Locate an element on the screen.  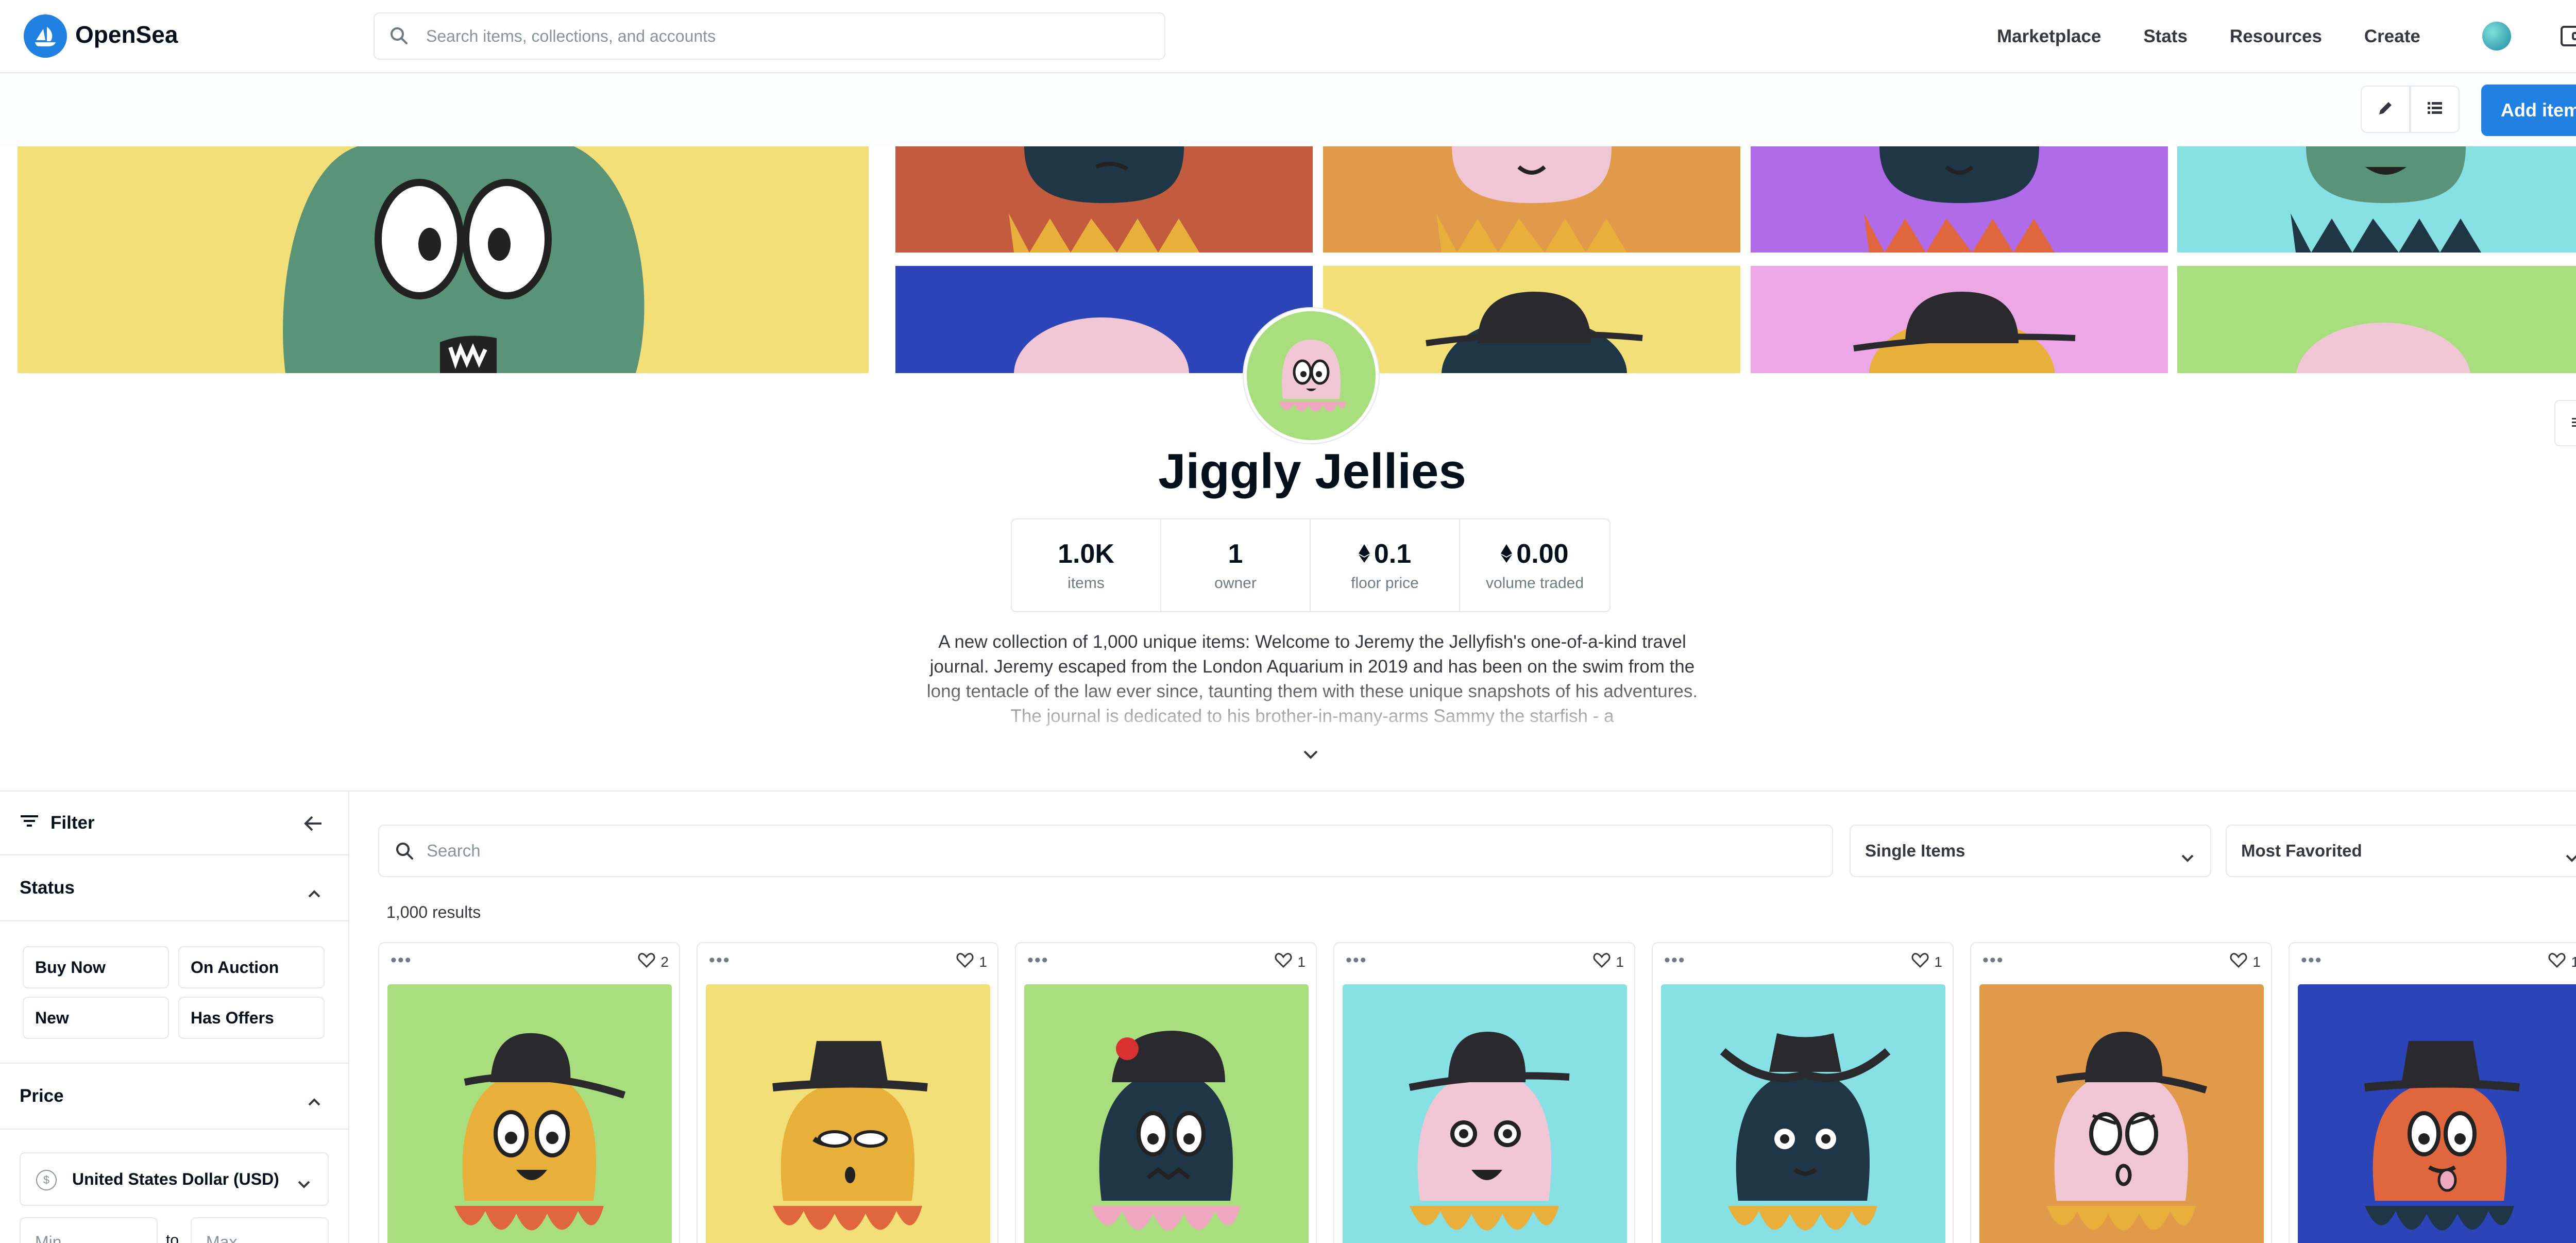
global-search-placeholder: Search items, collections, and accounts is located at coordinates (571, 35).